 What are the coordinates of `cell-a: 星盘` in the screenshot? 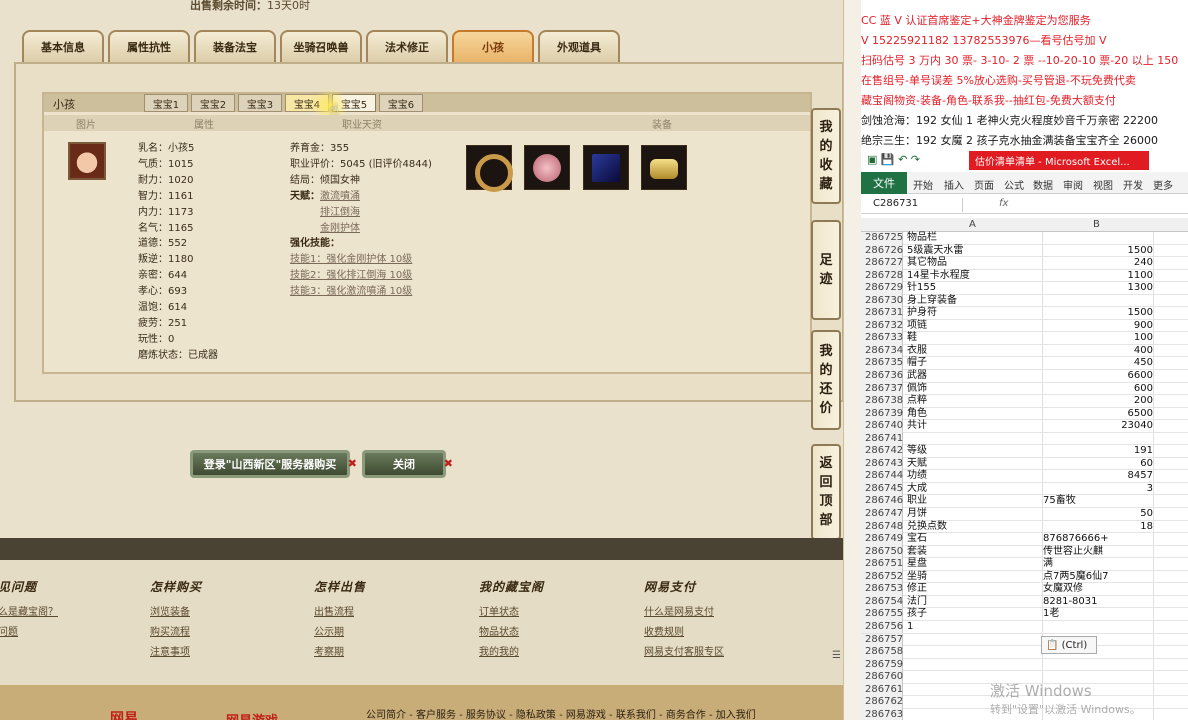 It's located at (975, 564).